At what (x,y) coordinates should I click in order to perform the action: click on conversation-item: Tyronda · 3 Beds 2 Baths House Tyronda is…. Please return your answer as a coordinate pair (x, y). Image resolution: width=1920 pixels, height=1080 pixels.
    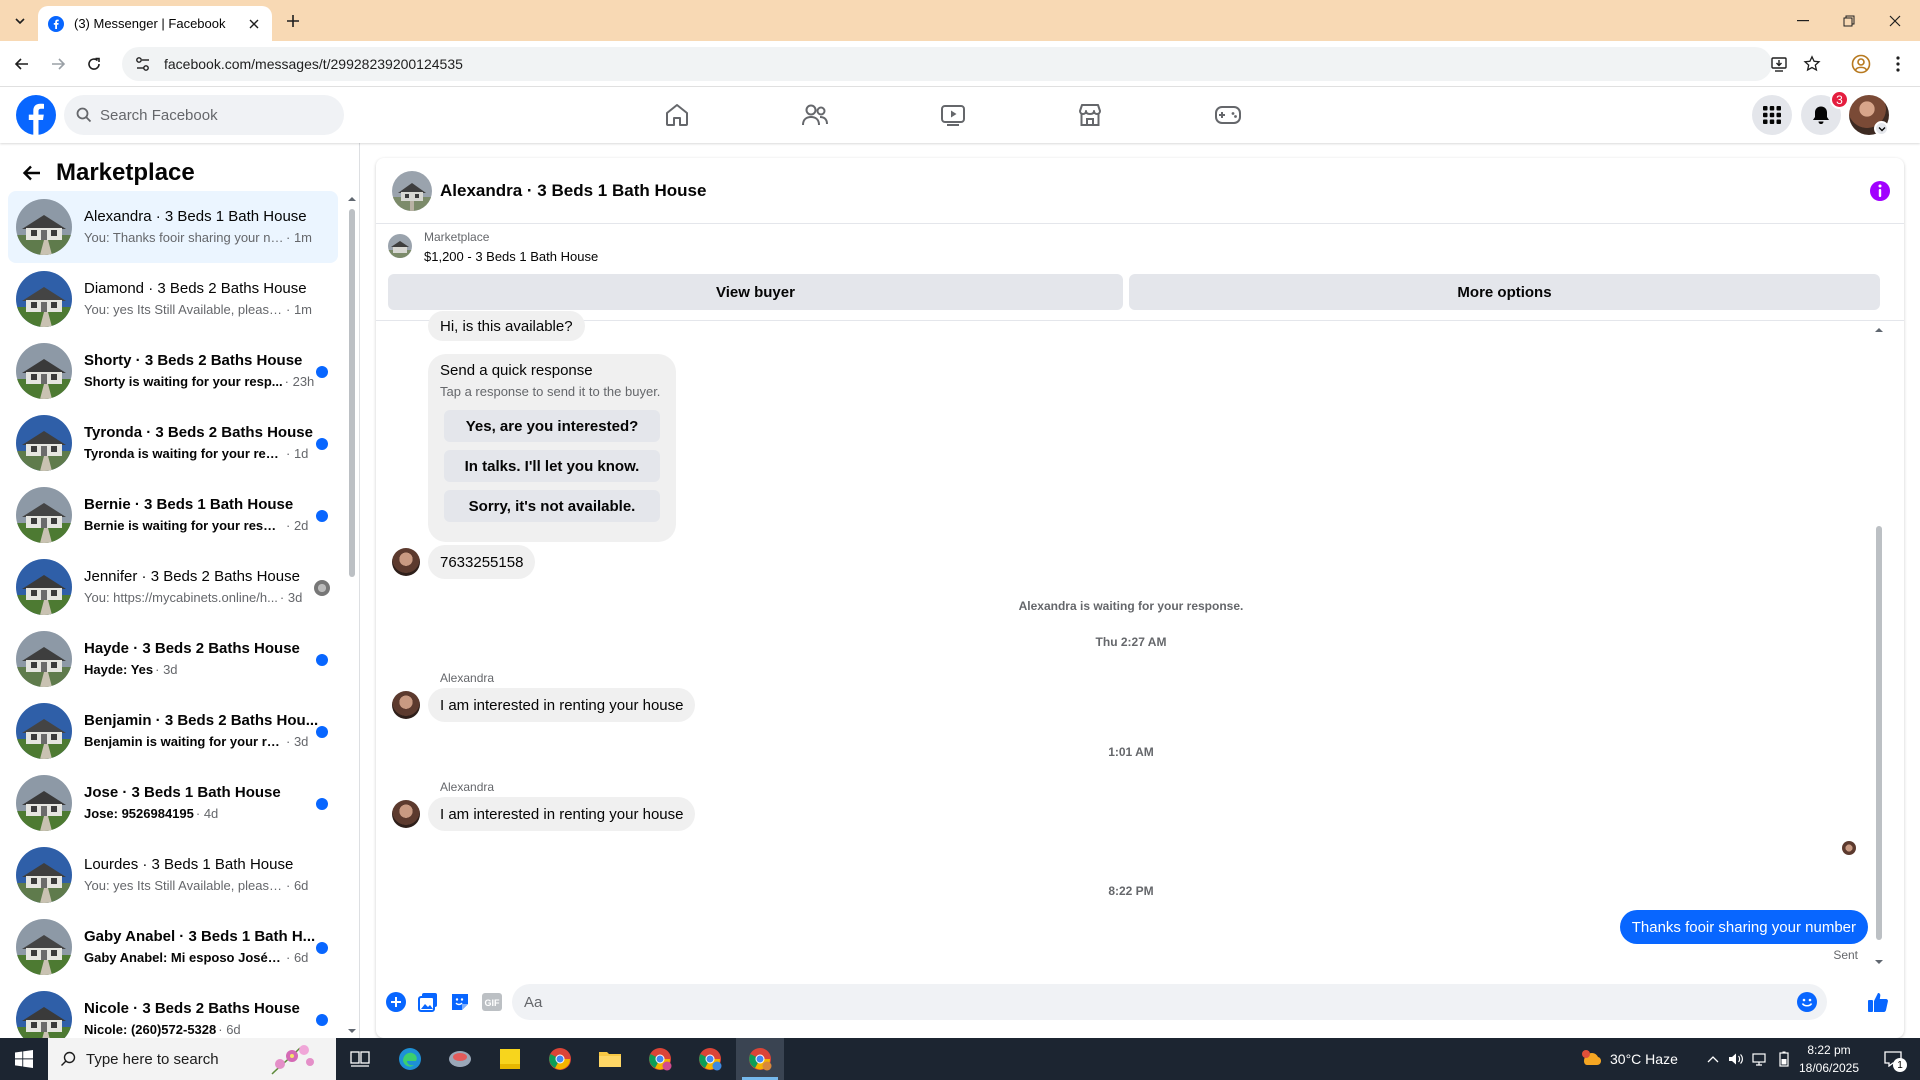
    Looking at the image, I should click on (173, 443).